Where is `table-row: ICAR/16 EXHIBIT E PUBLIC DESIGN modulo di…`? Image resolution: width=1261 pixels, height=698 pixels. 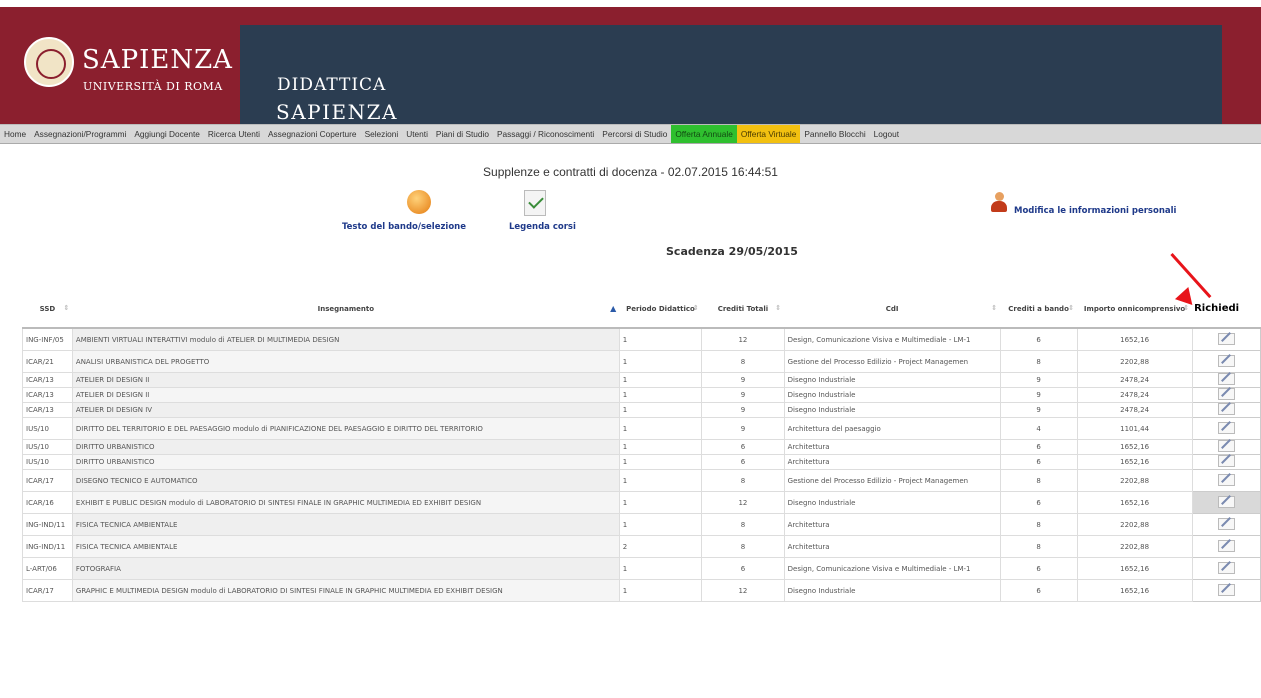
table-row: ICAR/16 EXHIBIT E PUBLIC DESIGN modulo di… is located at coordinates (641, 502).